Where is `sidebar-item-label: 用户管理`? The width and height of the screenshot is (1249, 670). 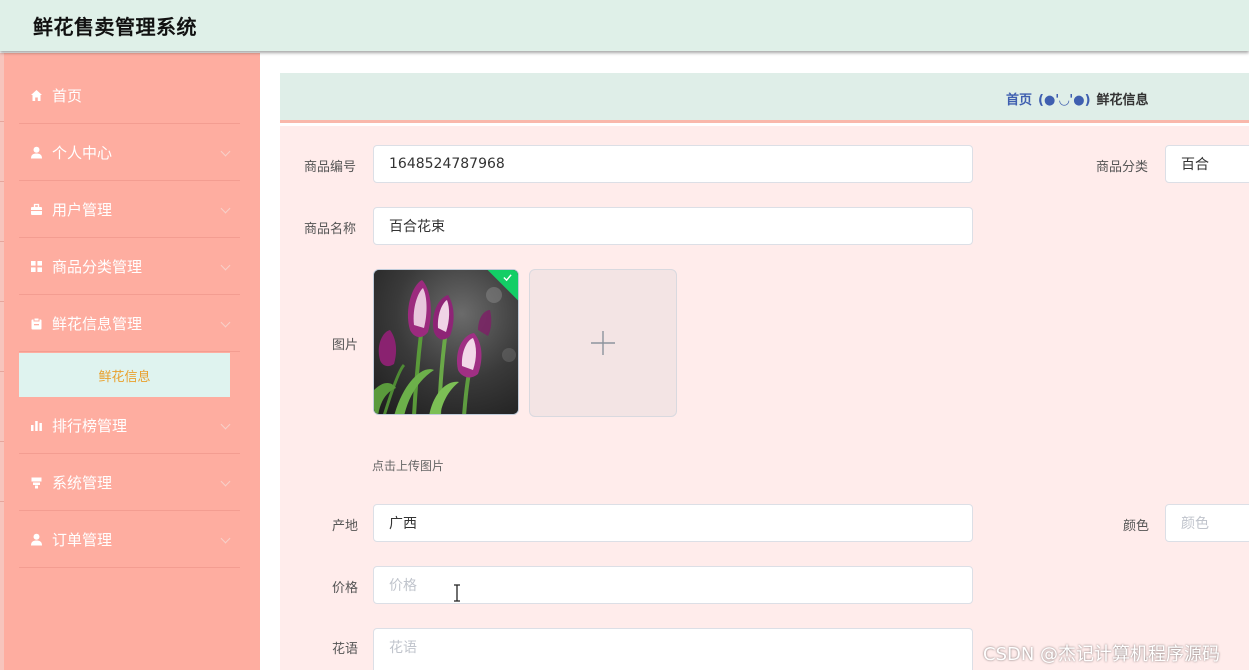
sidebar-item-label: 用户管理 is located at coordinates (82, 209).